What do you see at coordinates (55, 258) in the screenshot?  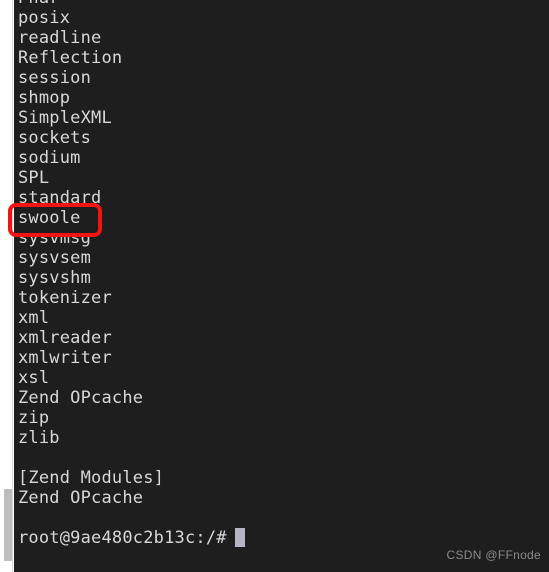 I see `terminal-line: sysvsem` at bounding box center [55, 258].